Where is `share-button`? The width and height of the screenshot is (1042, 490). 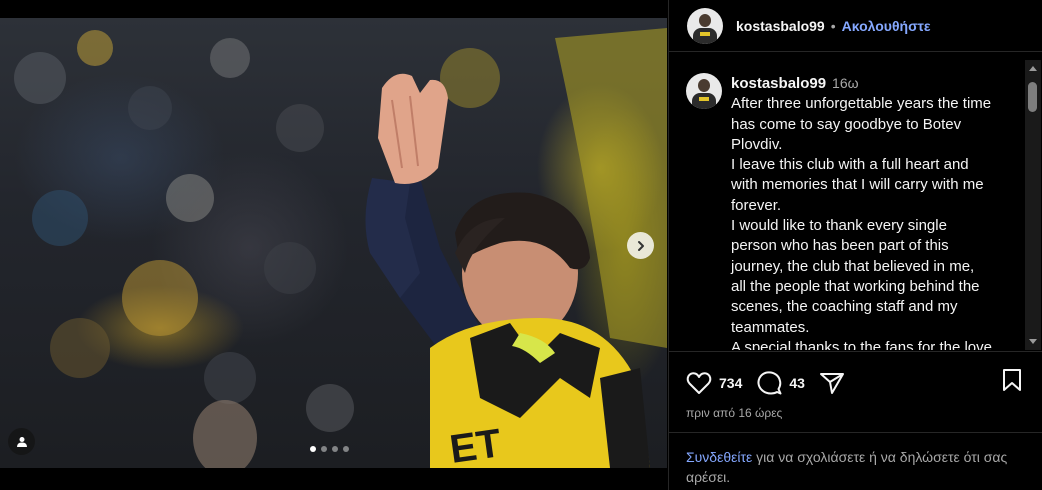 share-button is located at coordinates (832, 383).